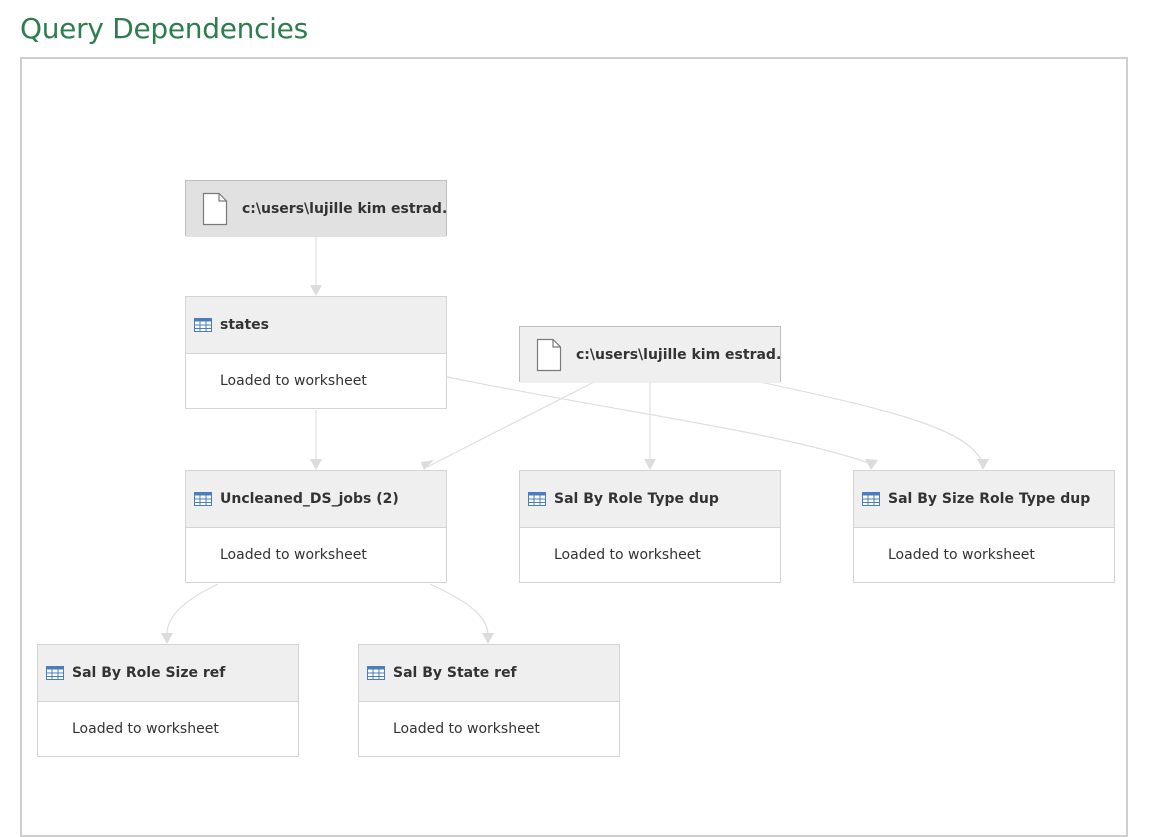 The height and width of the screenshot is (837, 1154). Describe the element at coordinates (309, 499) in the screenshot. I see `query-node-label: Uncleaned_DS_jobs (2)` at that location.